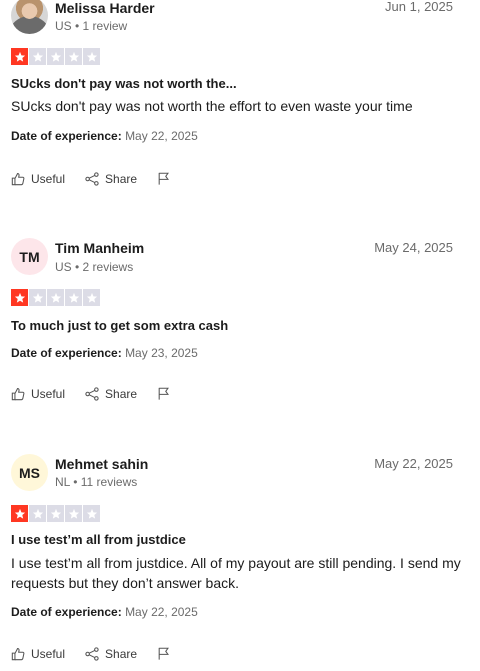 This screenshot has width=480, height=671. Describe the element at coordinates (413, 247) in the screenshot. I see `review-date: May 24, 2025` at that location.